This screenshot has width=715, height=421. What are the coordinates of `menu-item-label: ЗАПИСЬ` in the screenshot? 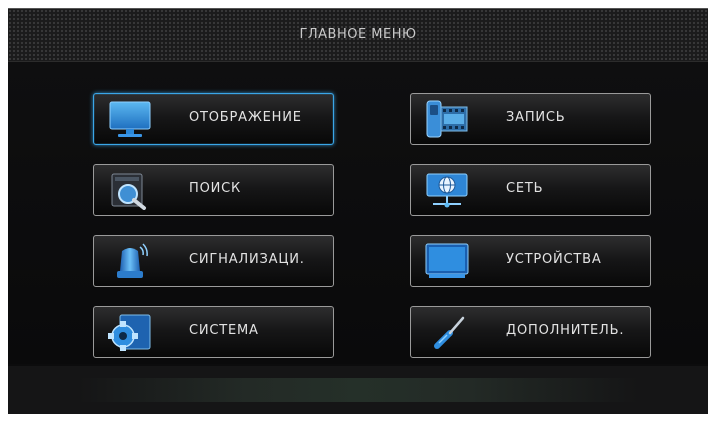 It's located at (536, 117).